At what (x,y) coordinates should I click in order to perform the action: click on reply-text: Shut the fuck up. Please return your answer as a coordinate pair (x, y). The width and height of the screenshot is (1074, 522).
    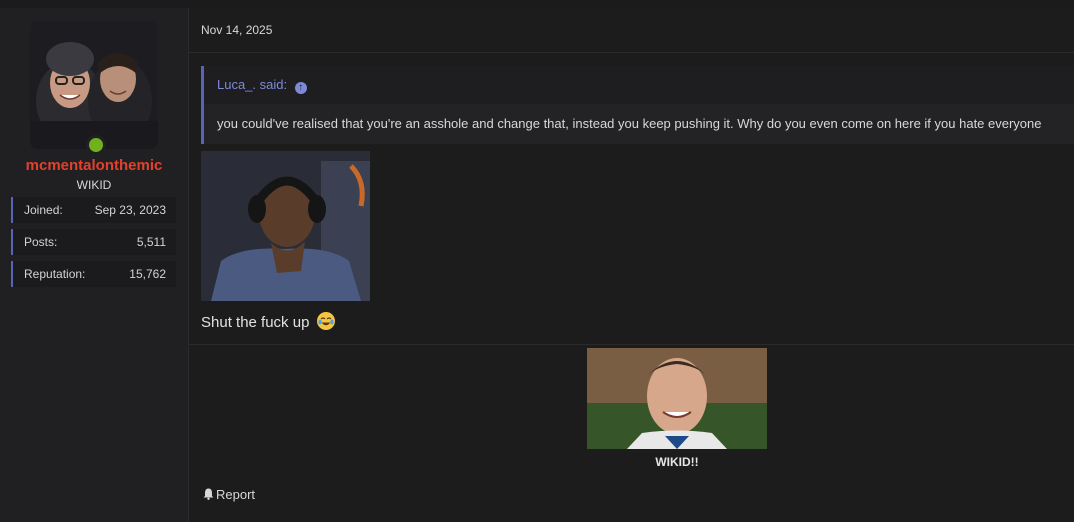
    Looking at the image, I should click on (255, 322).